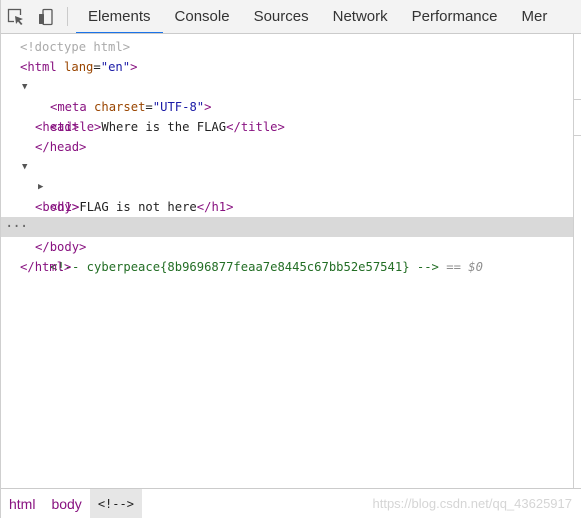 The height and width of the screenshot is (518, 581). What do you see at coordinates (49, 267) in the screenshot?
I see `html-close-tag: html` at bounding box center [49, 267].